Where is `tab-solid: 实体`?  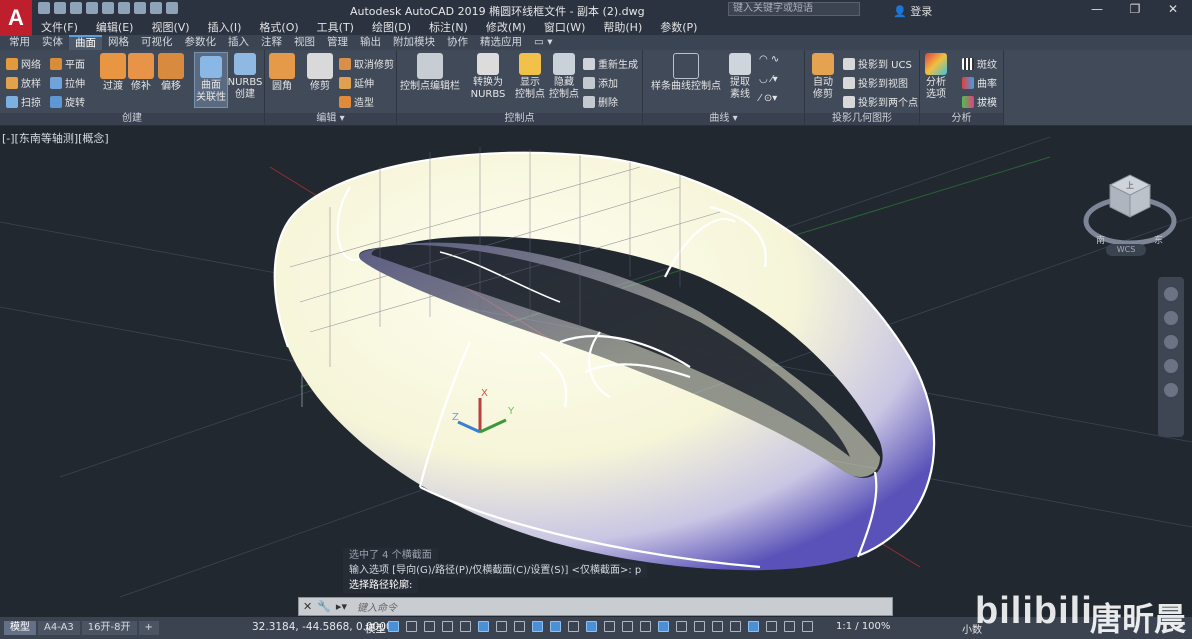 tab-solid: 实体 is located at coordinates (52, 42).